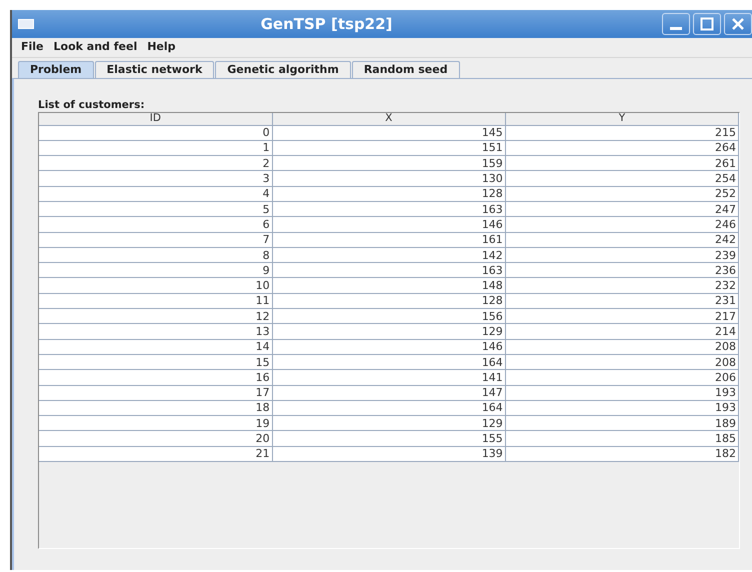 The image size is (752, 572). I want to click on table-cell: 214, so click(621, 332).